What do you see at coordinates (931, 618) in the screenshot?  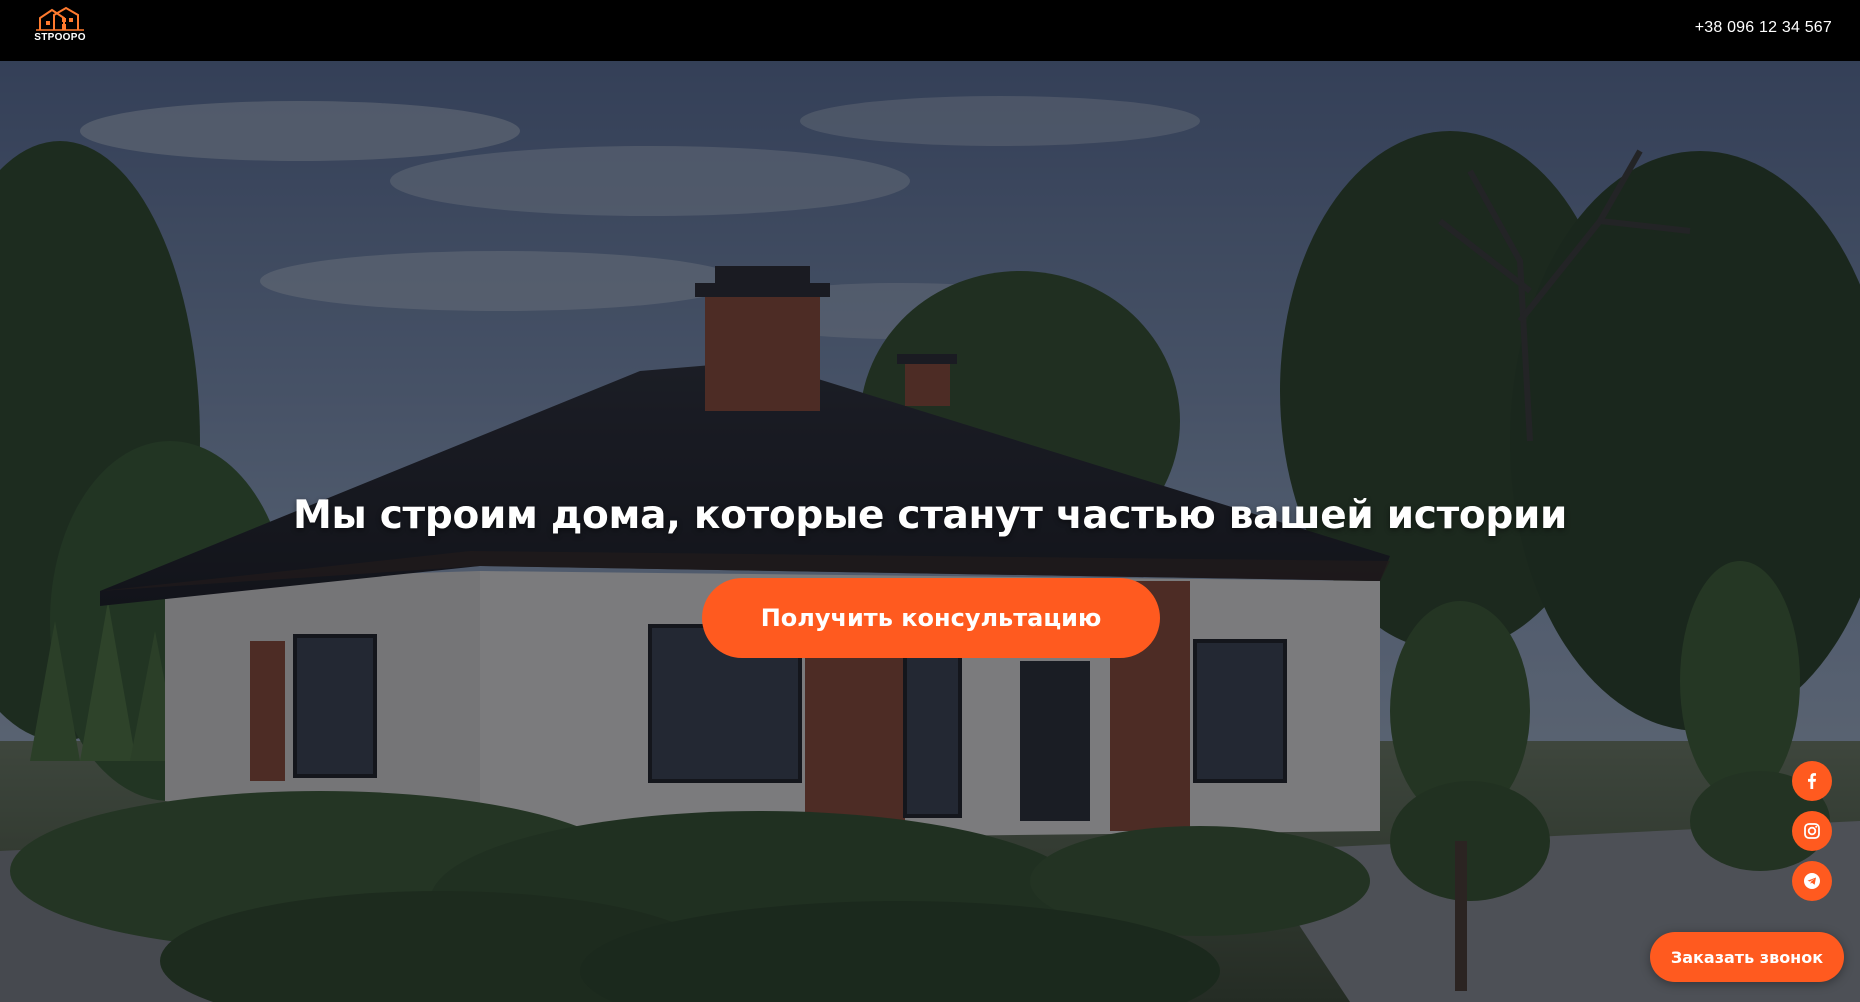 I see `get-consultation-button: Получить консультацию` at bounding box center [931, 618].